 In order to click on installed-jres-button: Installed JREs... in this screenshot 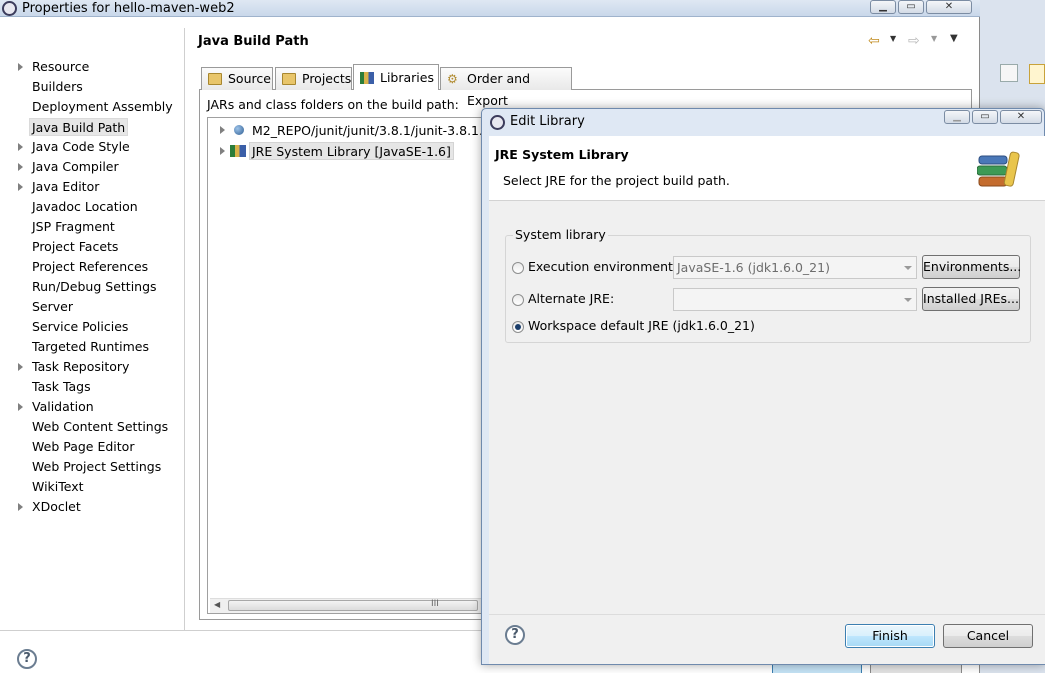, I will do `click(971, 299)`.